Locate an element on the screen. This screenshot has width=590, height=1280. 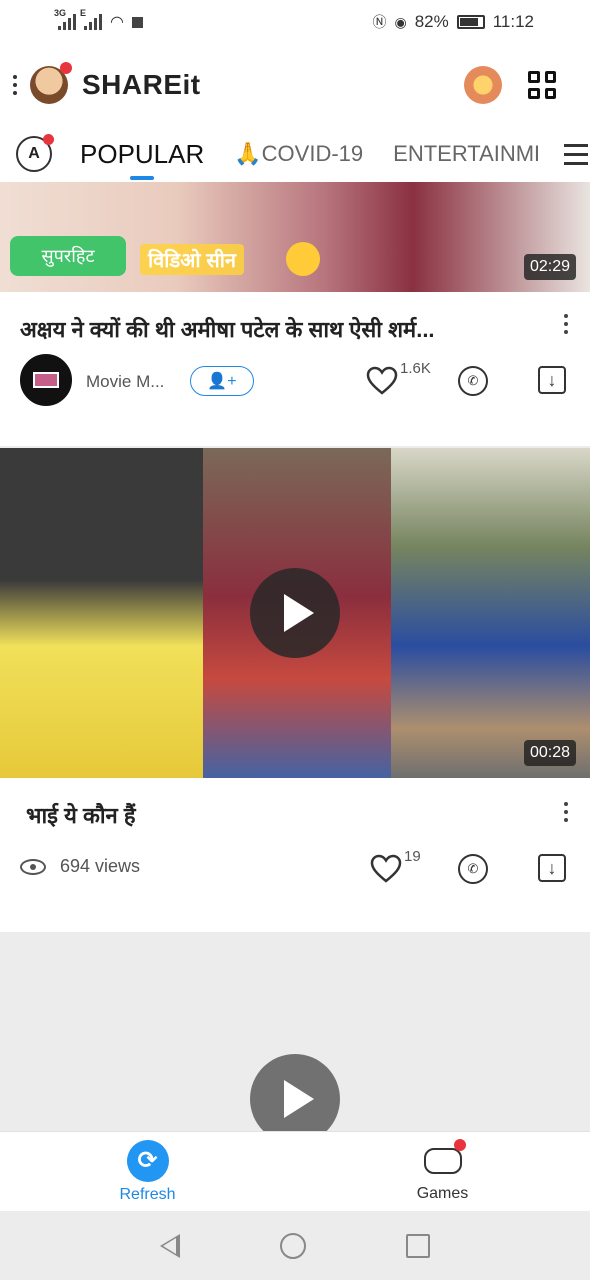
nav-games-label: Games is located at coordinates (442, 1193).